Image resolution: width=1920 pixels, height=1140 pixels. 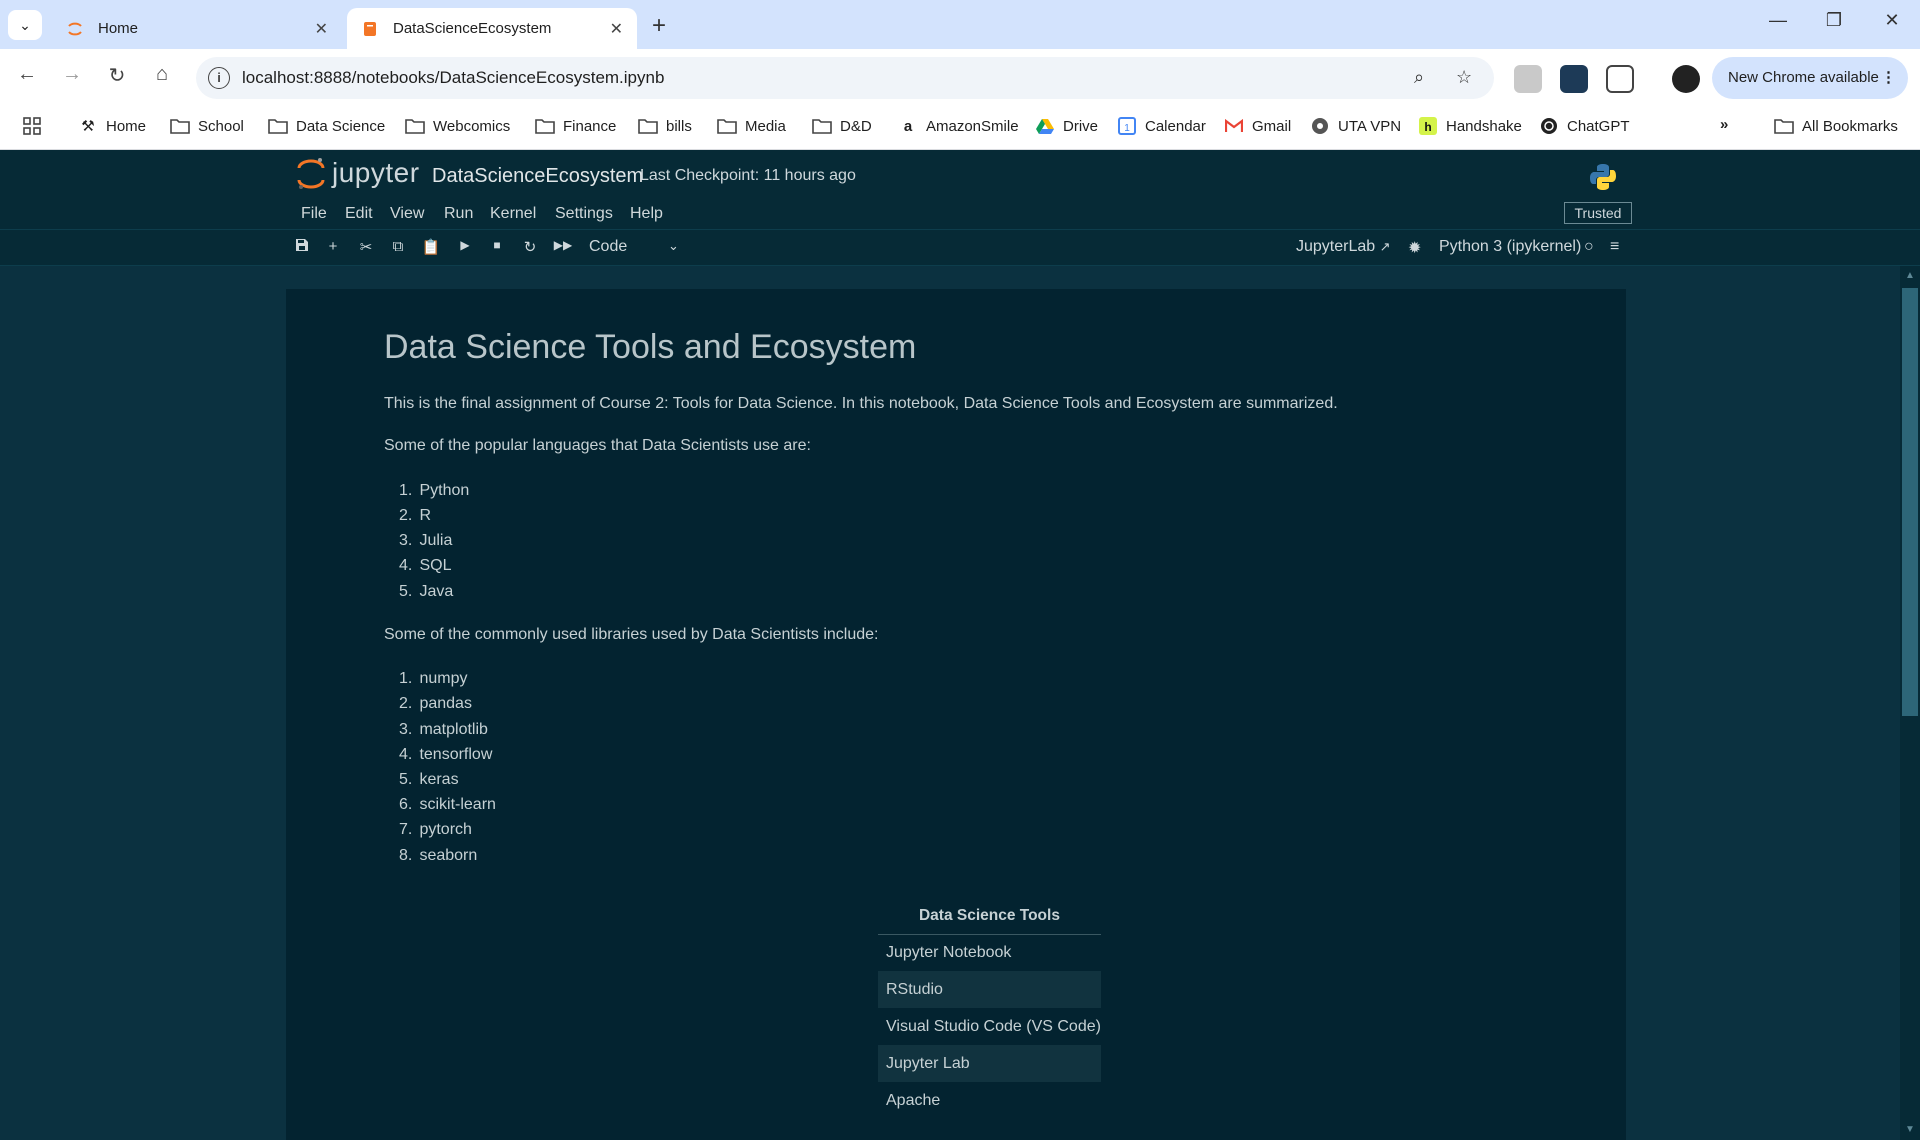 What do you see at coordinates (751, 126) in the screenshot?
I see `bookmark-media: Media` at bounding box center [751, 126].